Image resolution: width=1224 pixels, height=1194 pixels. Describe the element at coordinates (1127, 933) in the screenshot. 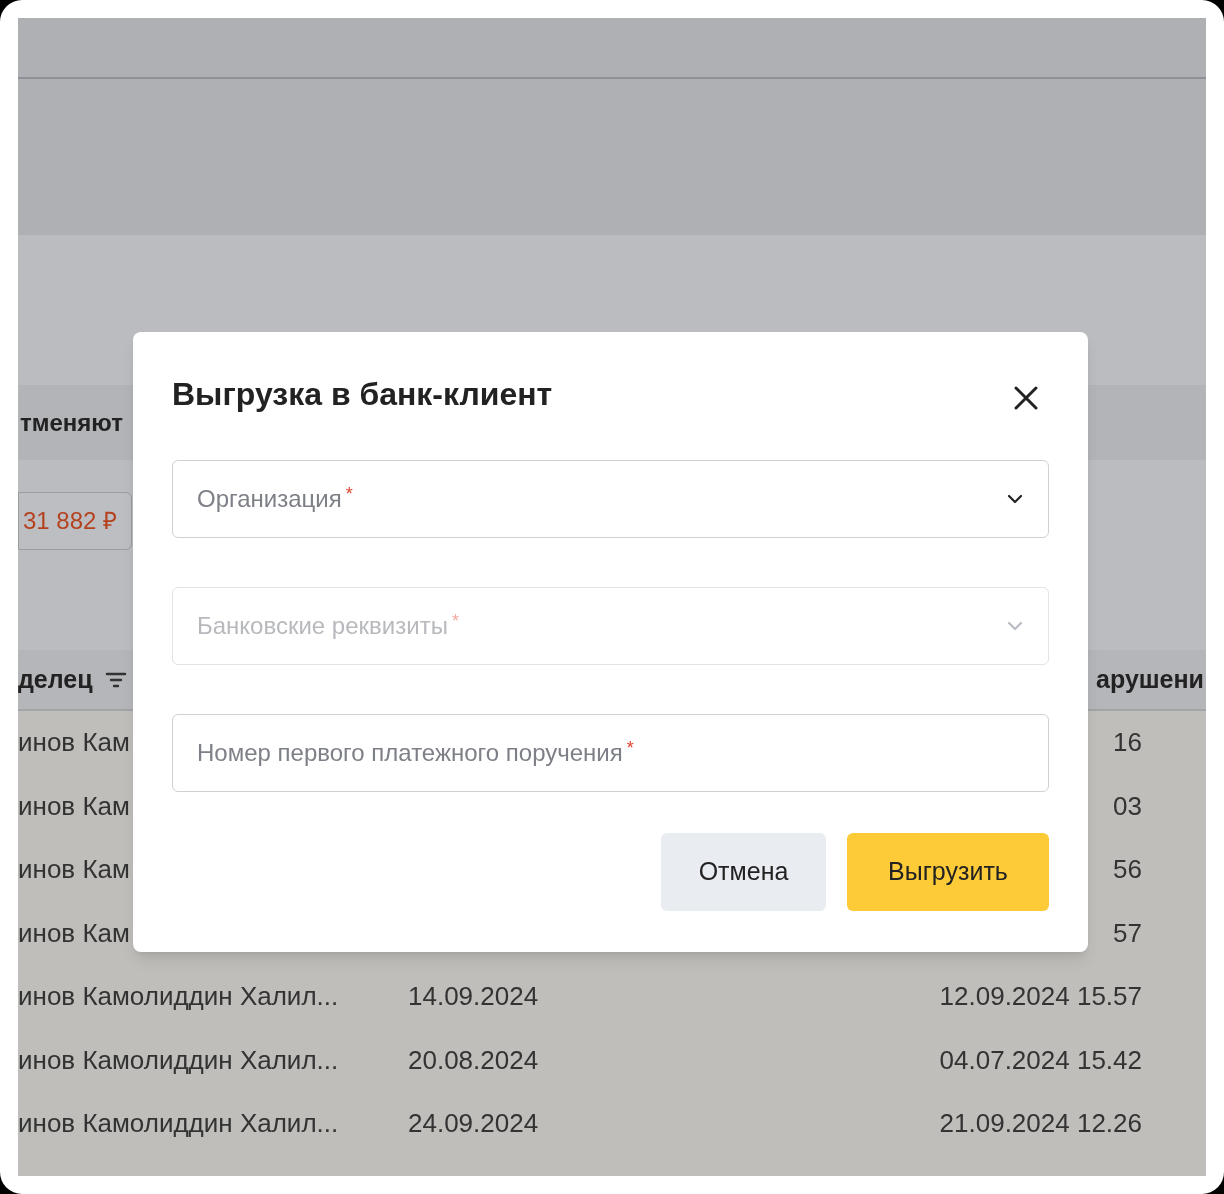

I see `table-cell-text: 57` at that location.